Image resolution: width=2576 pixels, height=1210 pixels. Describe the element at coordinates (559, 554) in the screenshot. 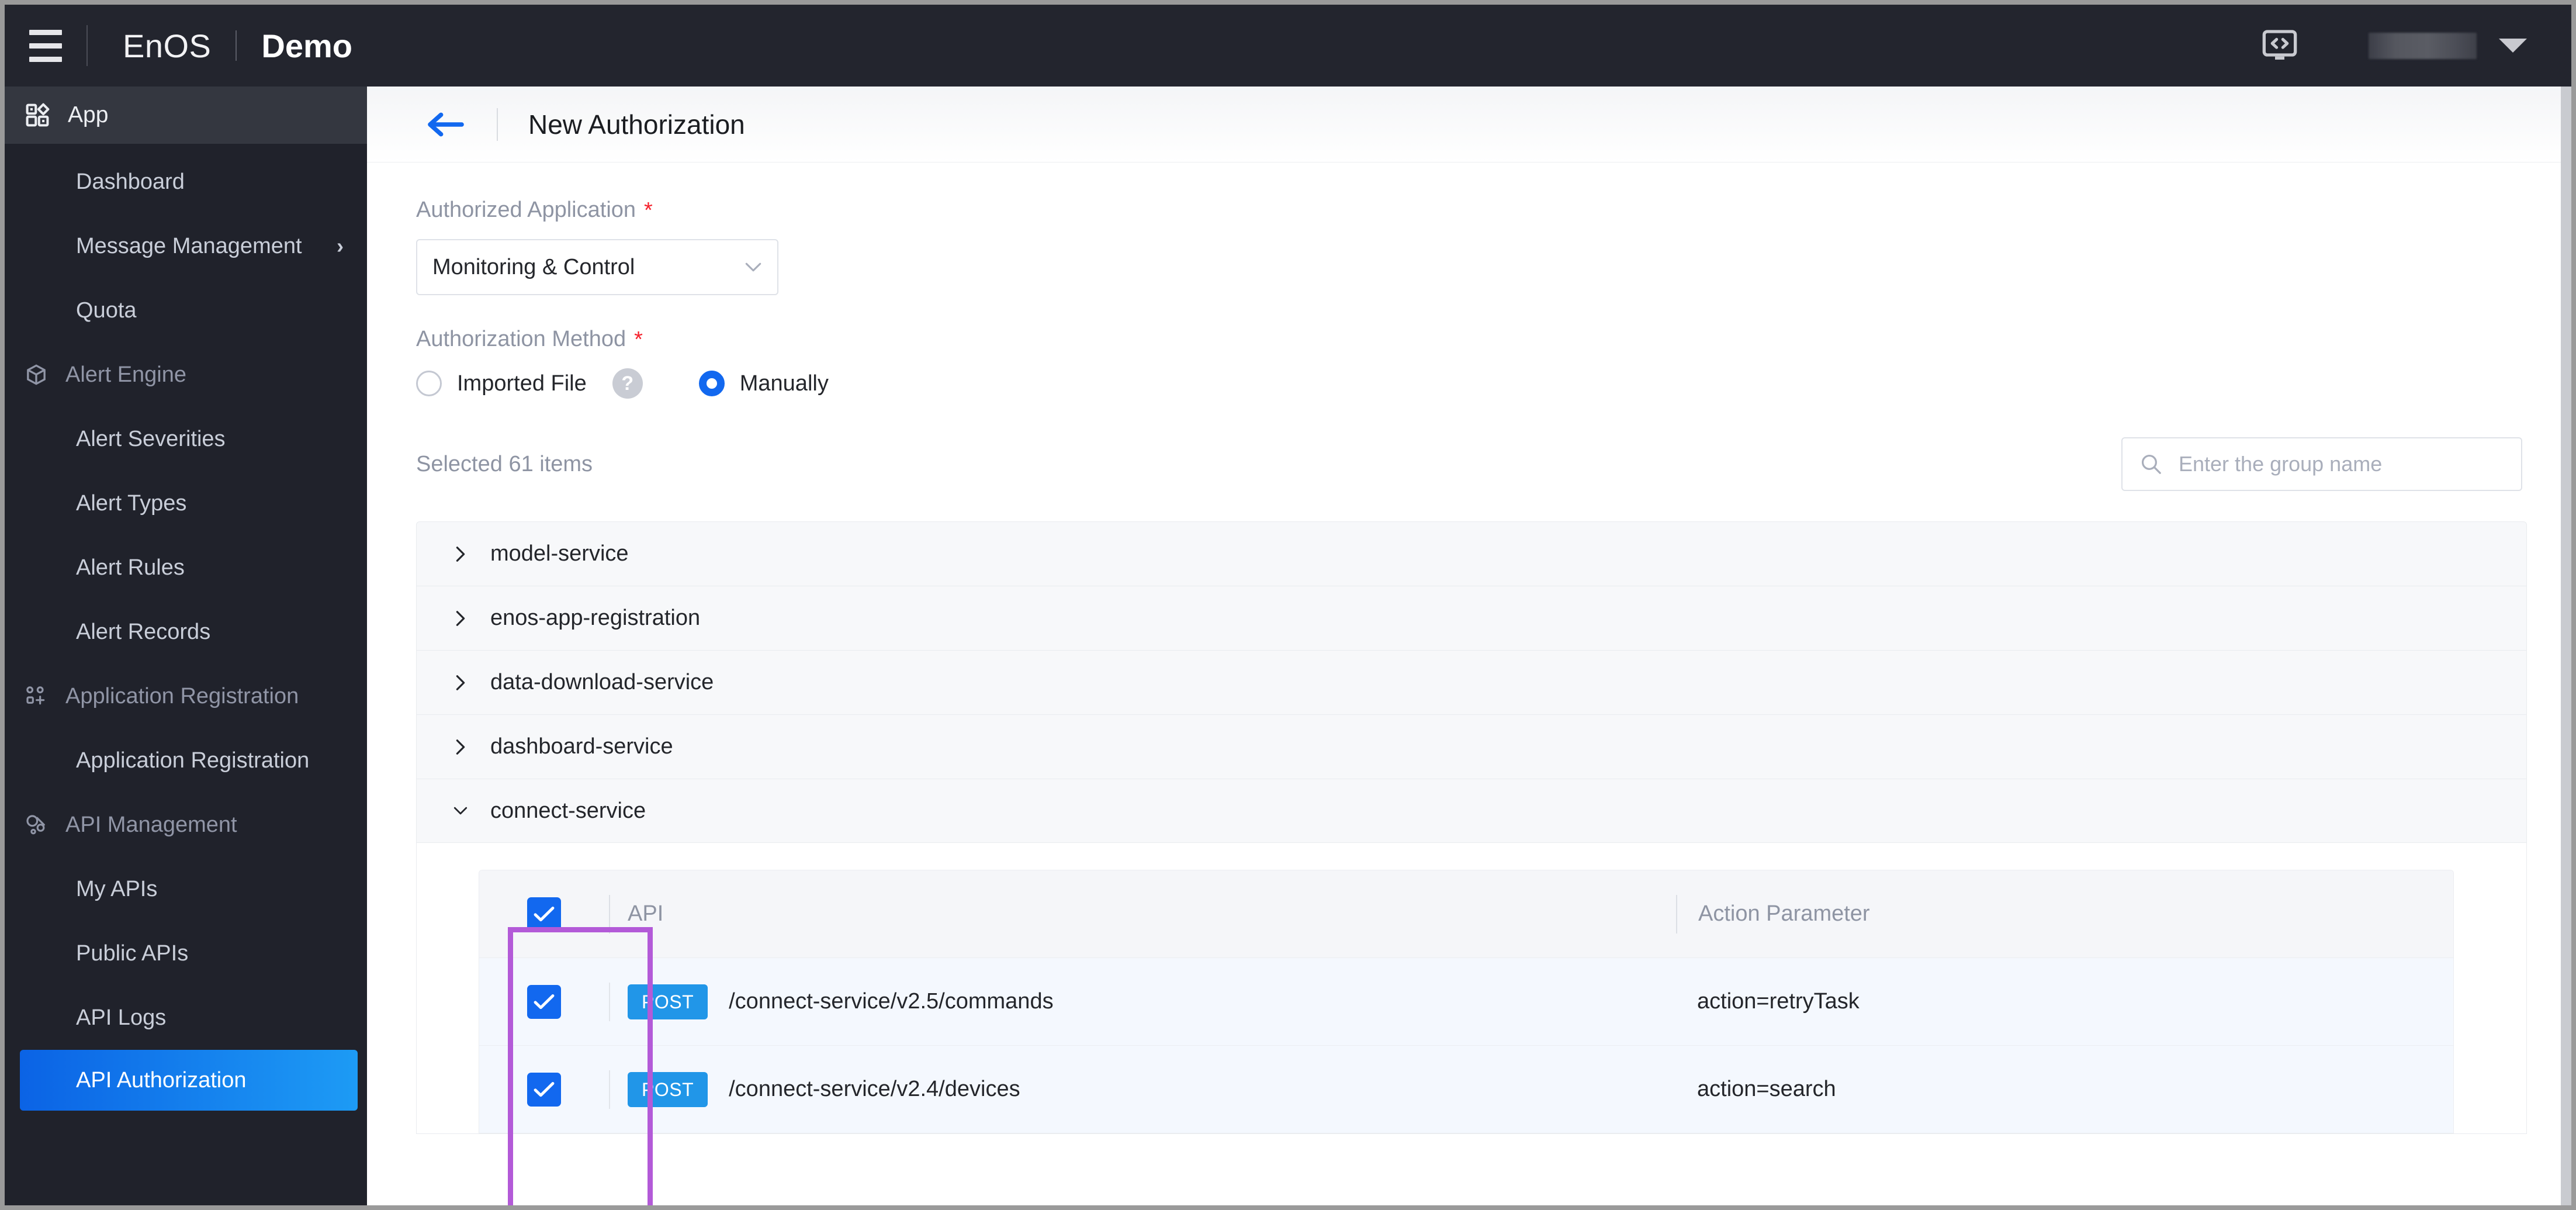

I see `accordion-item-label: model-service` at that location.